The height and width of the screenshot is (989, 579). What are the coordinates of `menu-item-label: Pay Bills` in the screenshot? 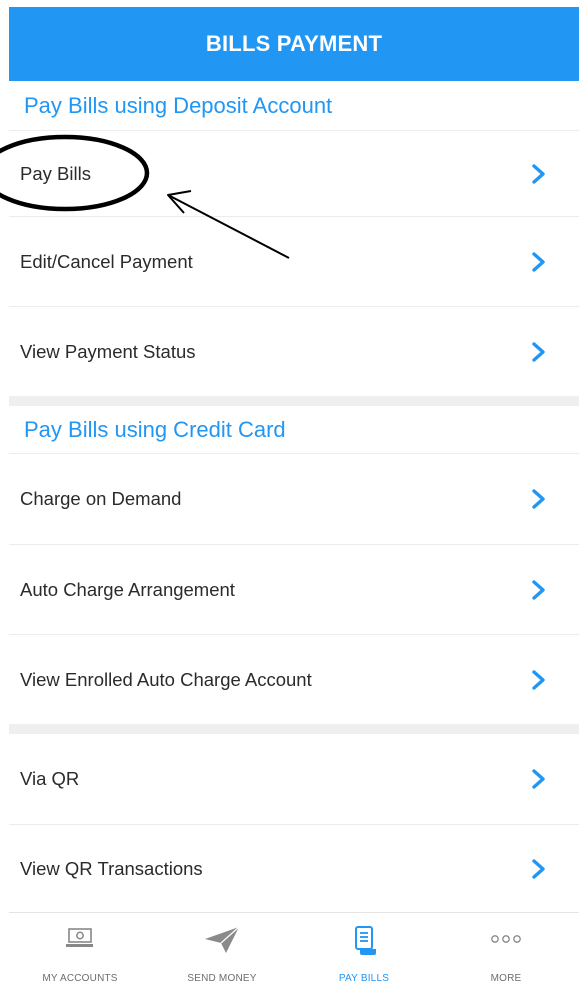 It's located at (55, 173).